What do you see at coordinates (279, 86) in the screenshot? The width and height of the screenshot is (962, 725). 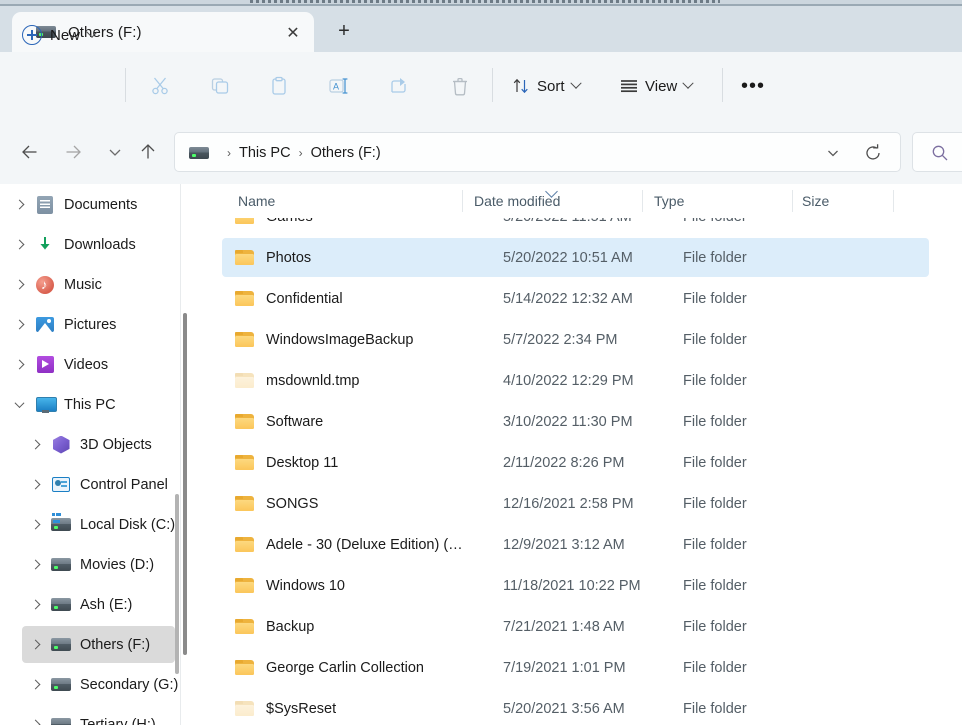 I see `paste-button` at bounding box center [279, 86].